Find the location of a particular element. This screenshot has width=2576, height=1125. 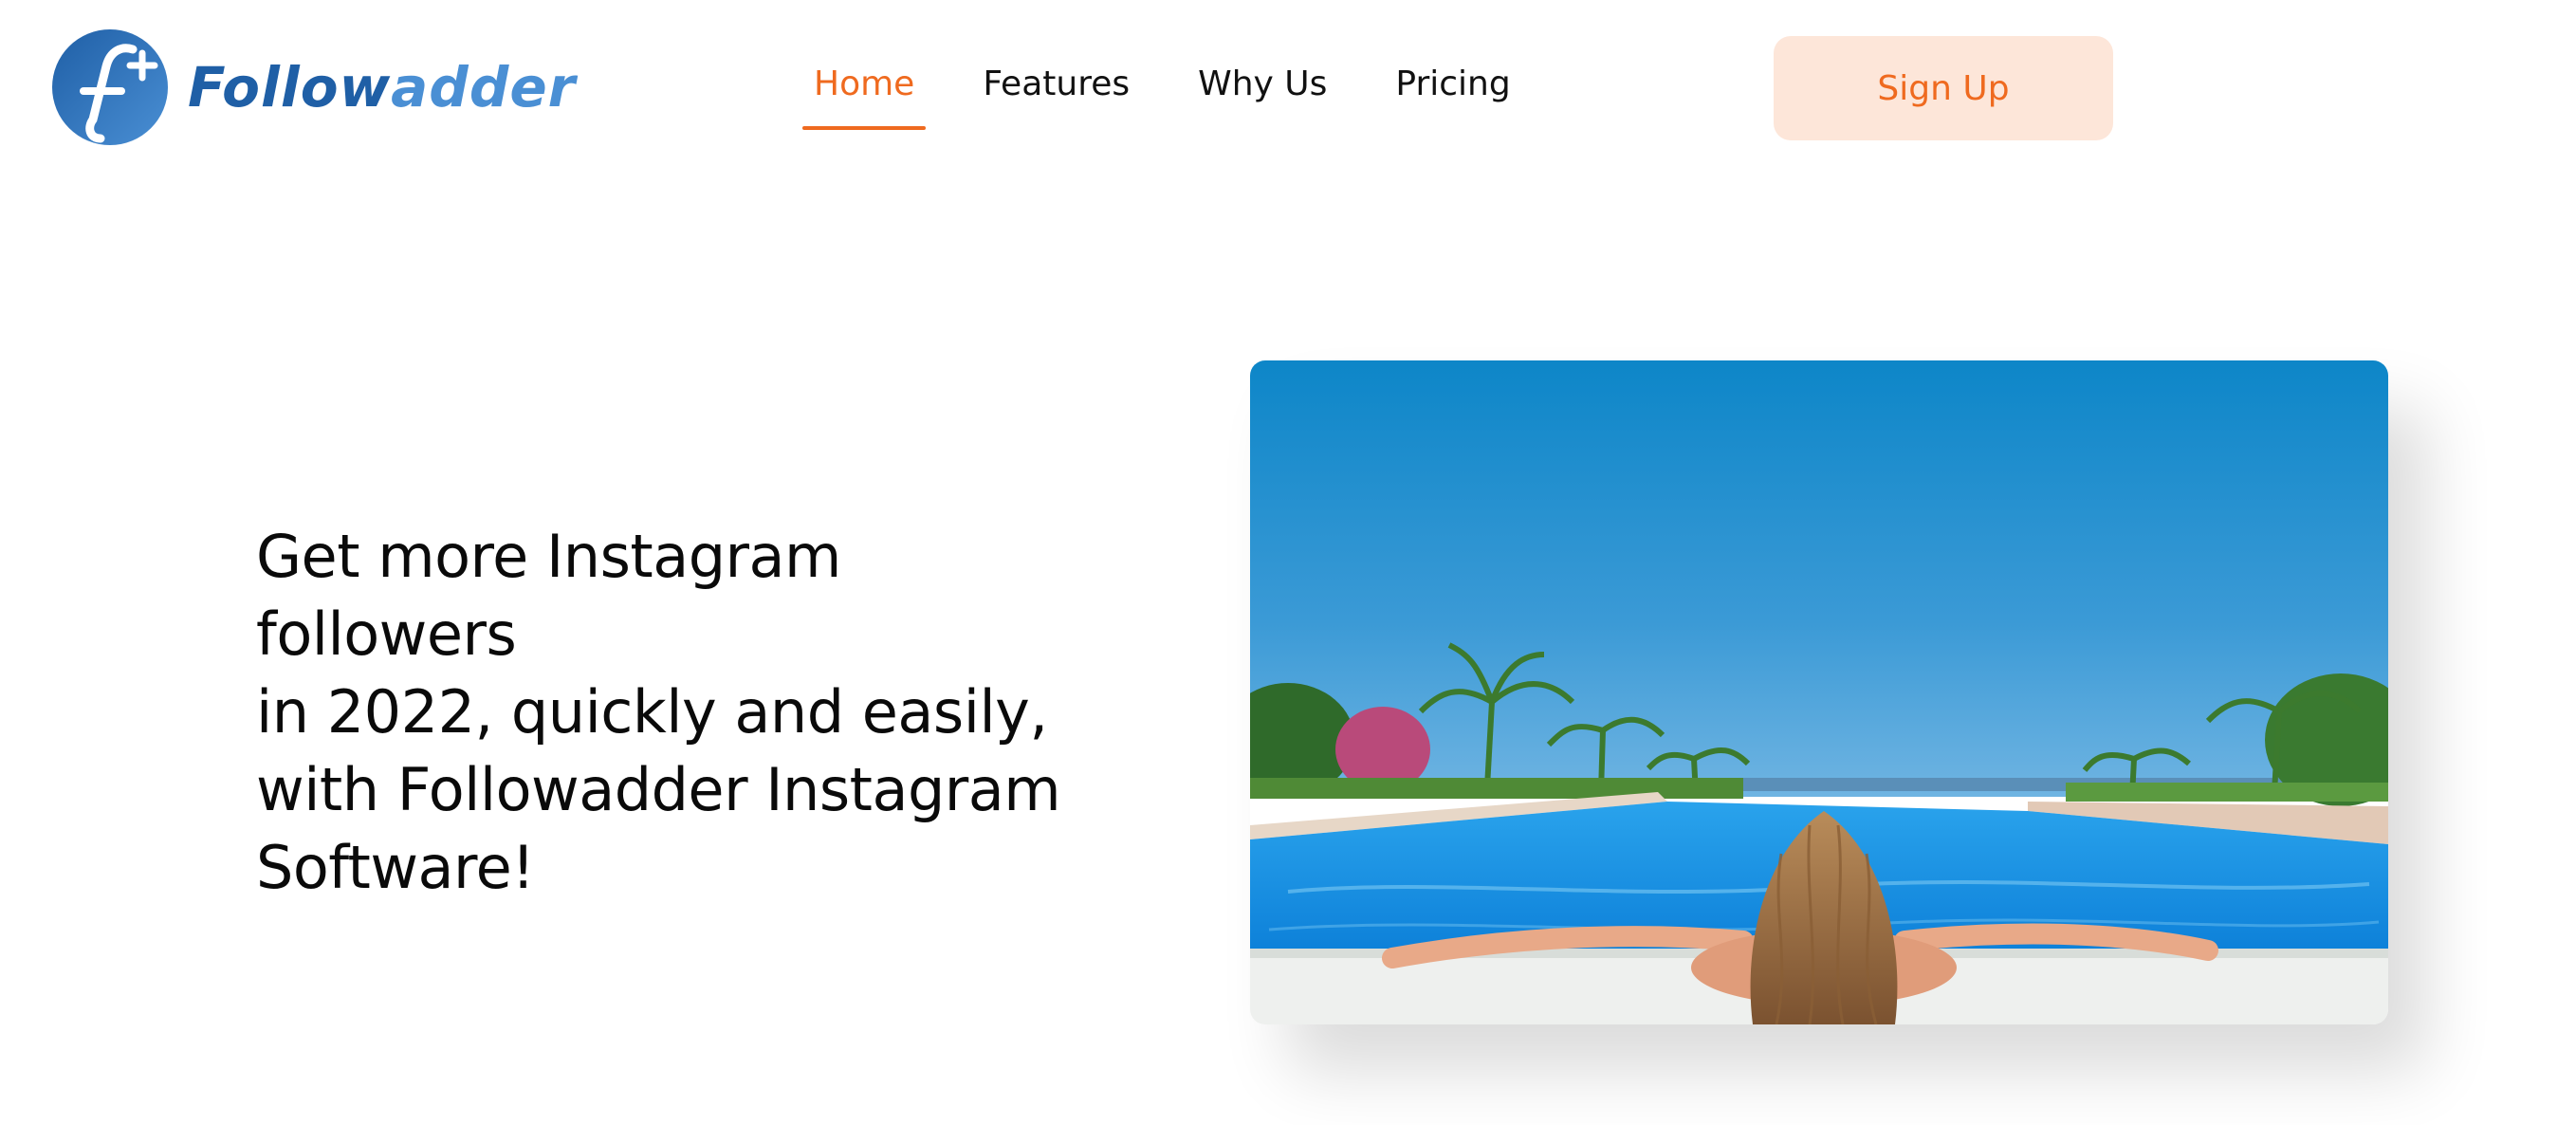

brand-name-part1: Follow is located at coordinates (290, 87).